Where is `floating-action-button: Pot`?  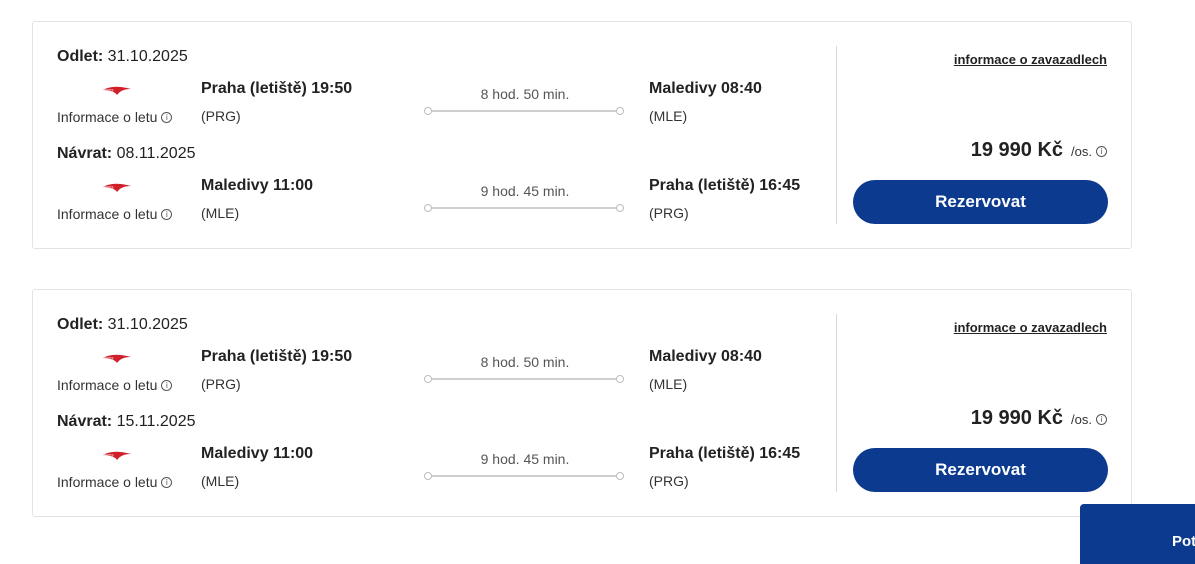 floating-action-button: Pot is located at coordinates (1137, 534).